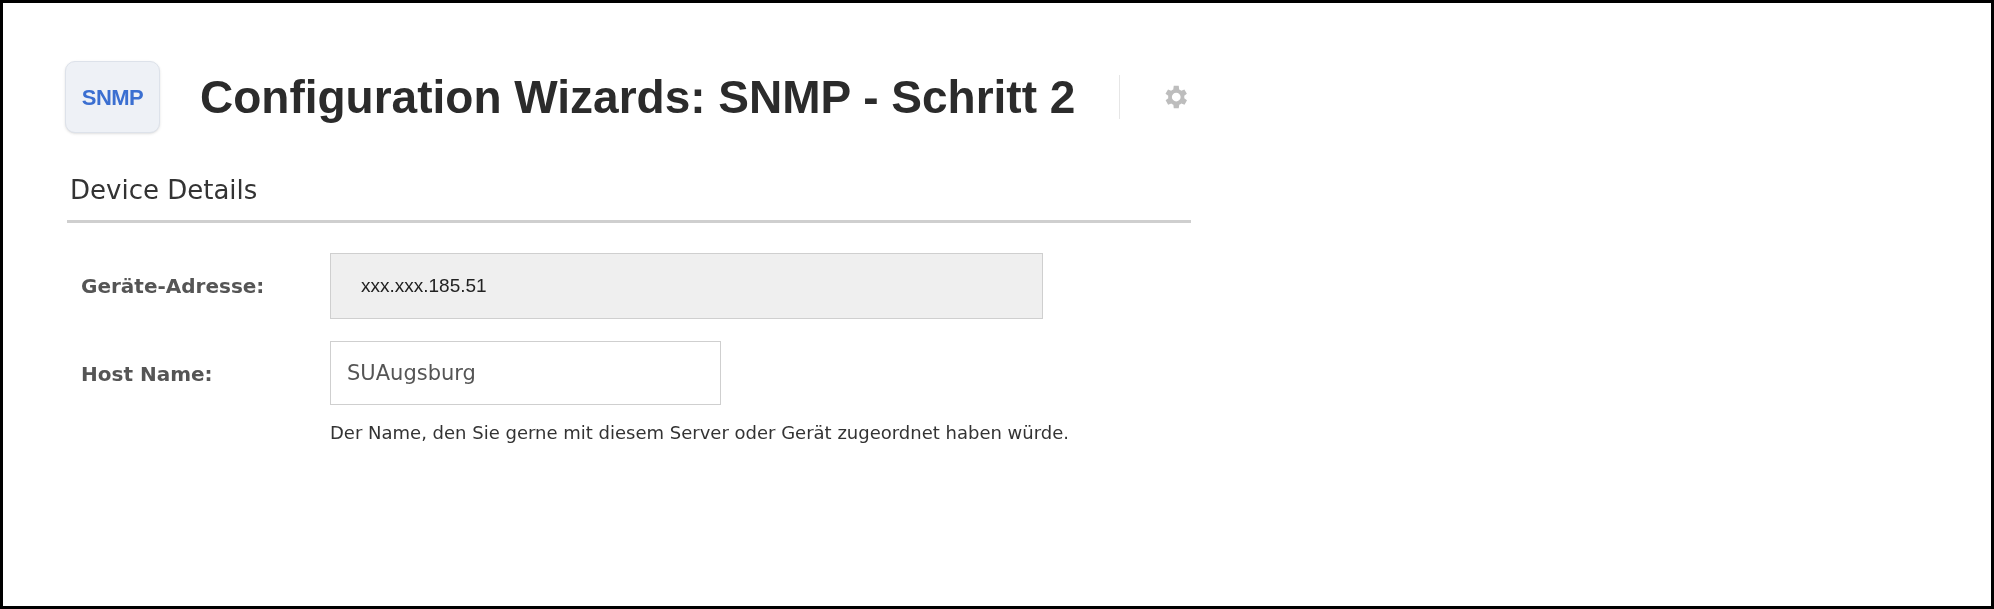 This screenshot has width=1994, height=609. I want to click on field-label: Host Name:, so click(147, 374).